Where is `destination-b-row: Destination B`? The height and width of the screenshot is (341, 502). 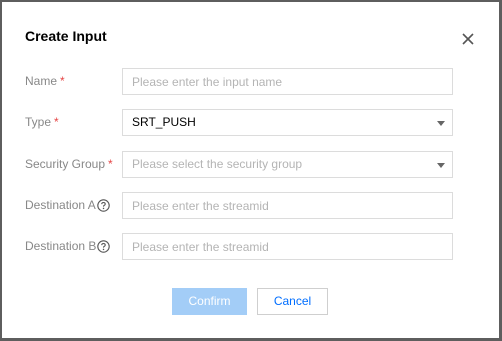
destination-b-row: Destination B is located at coordinates (240, 246).